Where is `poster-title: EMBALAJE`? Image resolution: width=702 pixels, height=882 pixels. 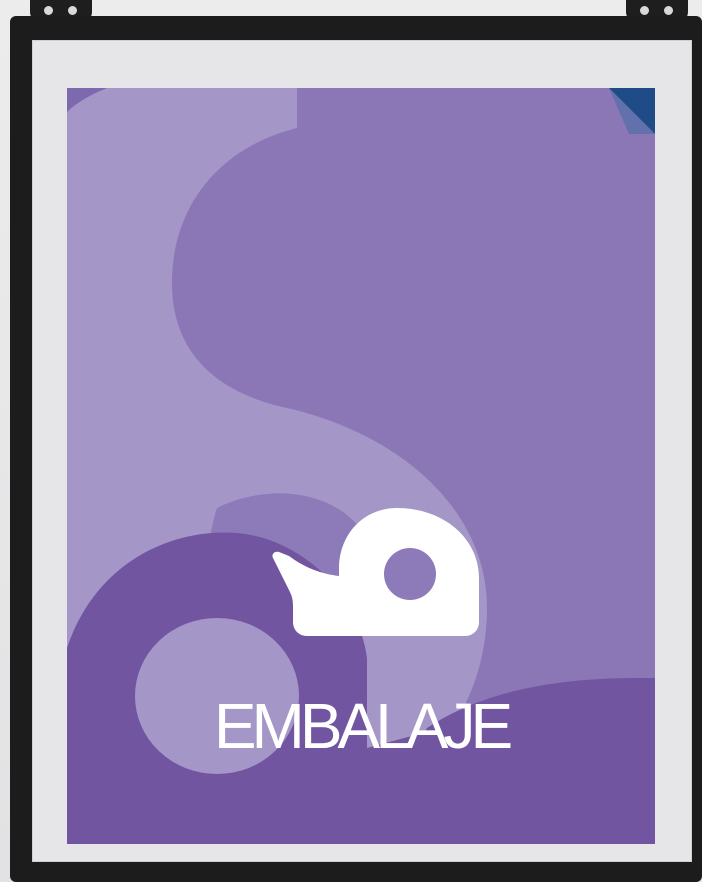 poster-title: EMBALAJE is located at coordinates (363, 726).